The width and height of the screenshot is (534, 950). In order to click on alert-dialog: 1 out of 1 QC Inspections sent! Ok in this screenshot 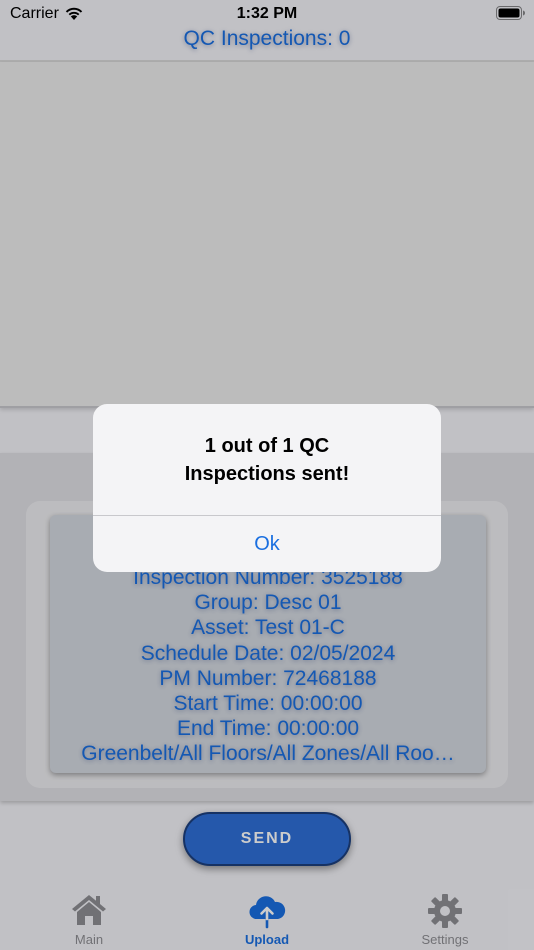, I will do `click(267, 488)`.